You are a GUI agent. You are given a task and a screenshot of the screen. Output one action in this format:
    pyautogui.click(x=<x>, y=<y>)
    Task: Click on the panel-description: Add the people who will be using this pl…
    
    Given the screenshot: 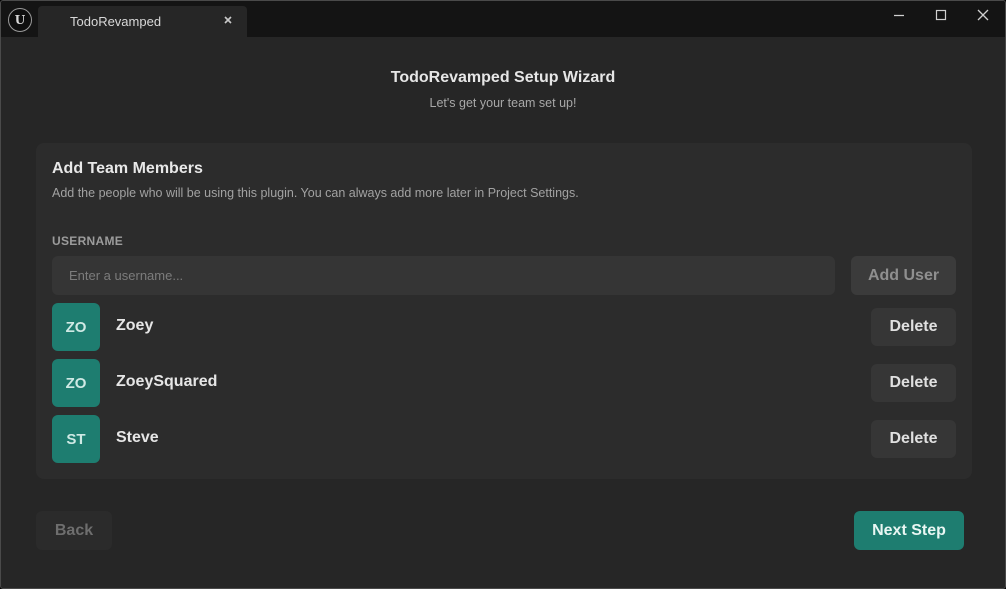 What is the action you would take?
    pyautogui.click(x=315, y=193)
    